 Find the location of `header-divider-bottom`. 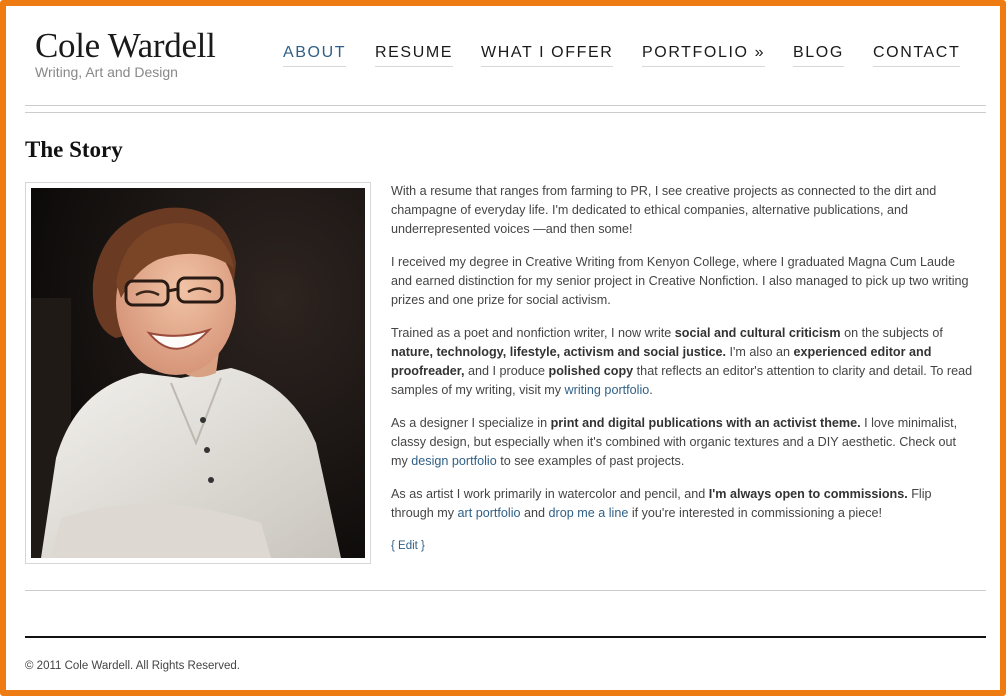

header-divider-bottom is located at coordinates (505, 112).